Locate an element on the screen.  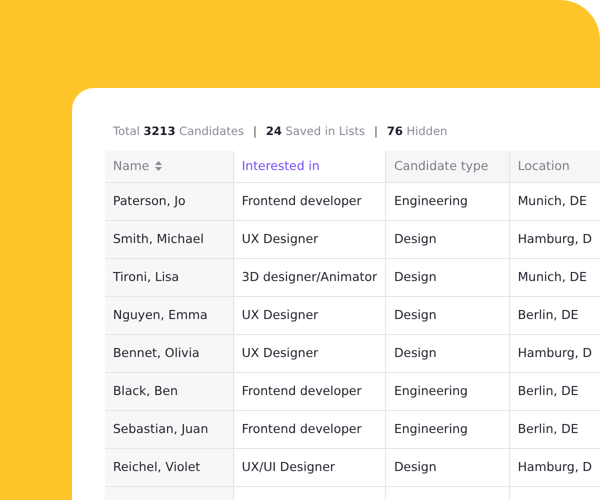
sort-icon is located at coordinates (158, 166).